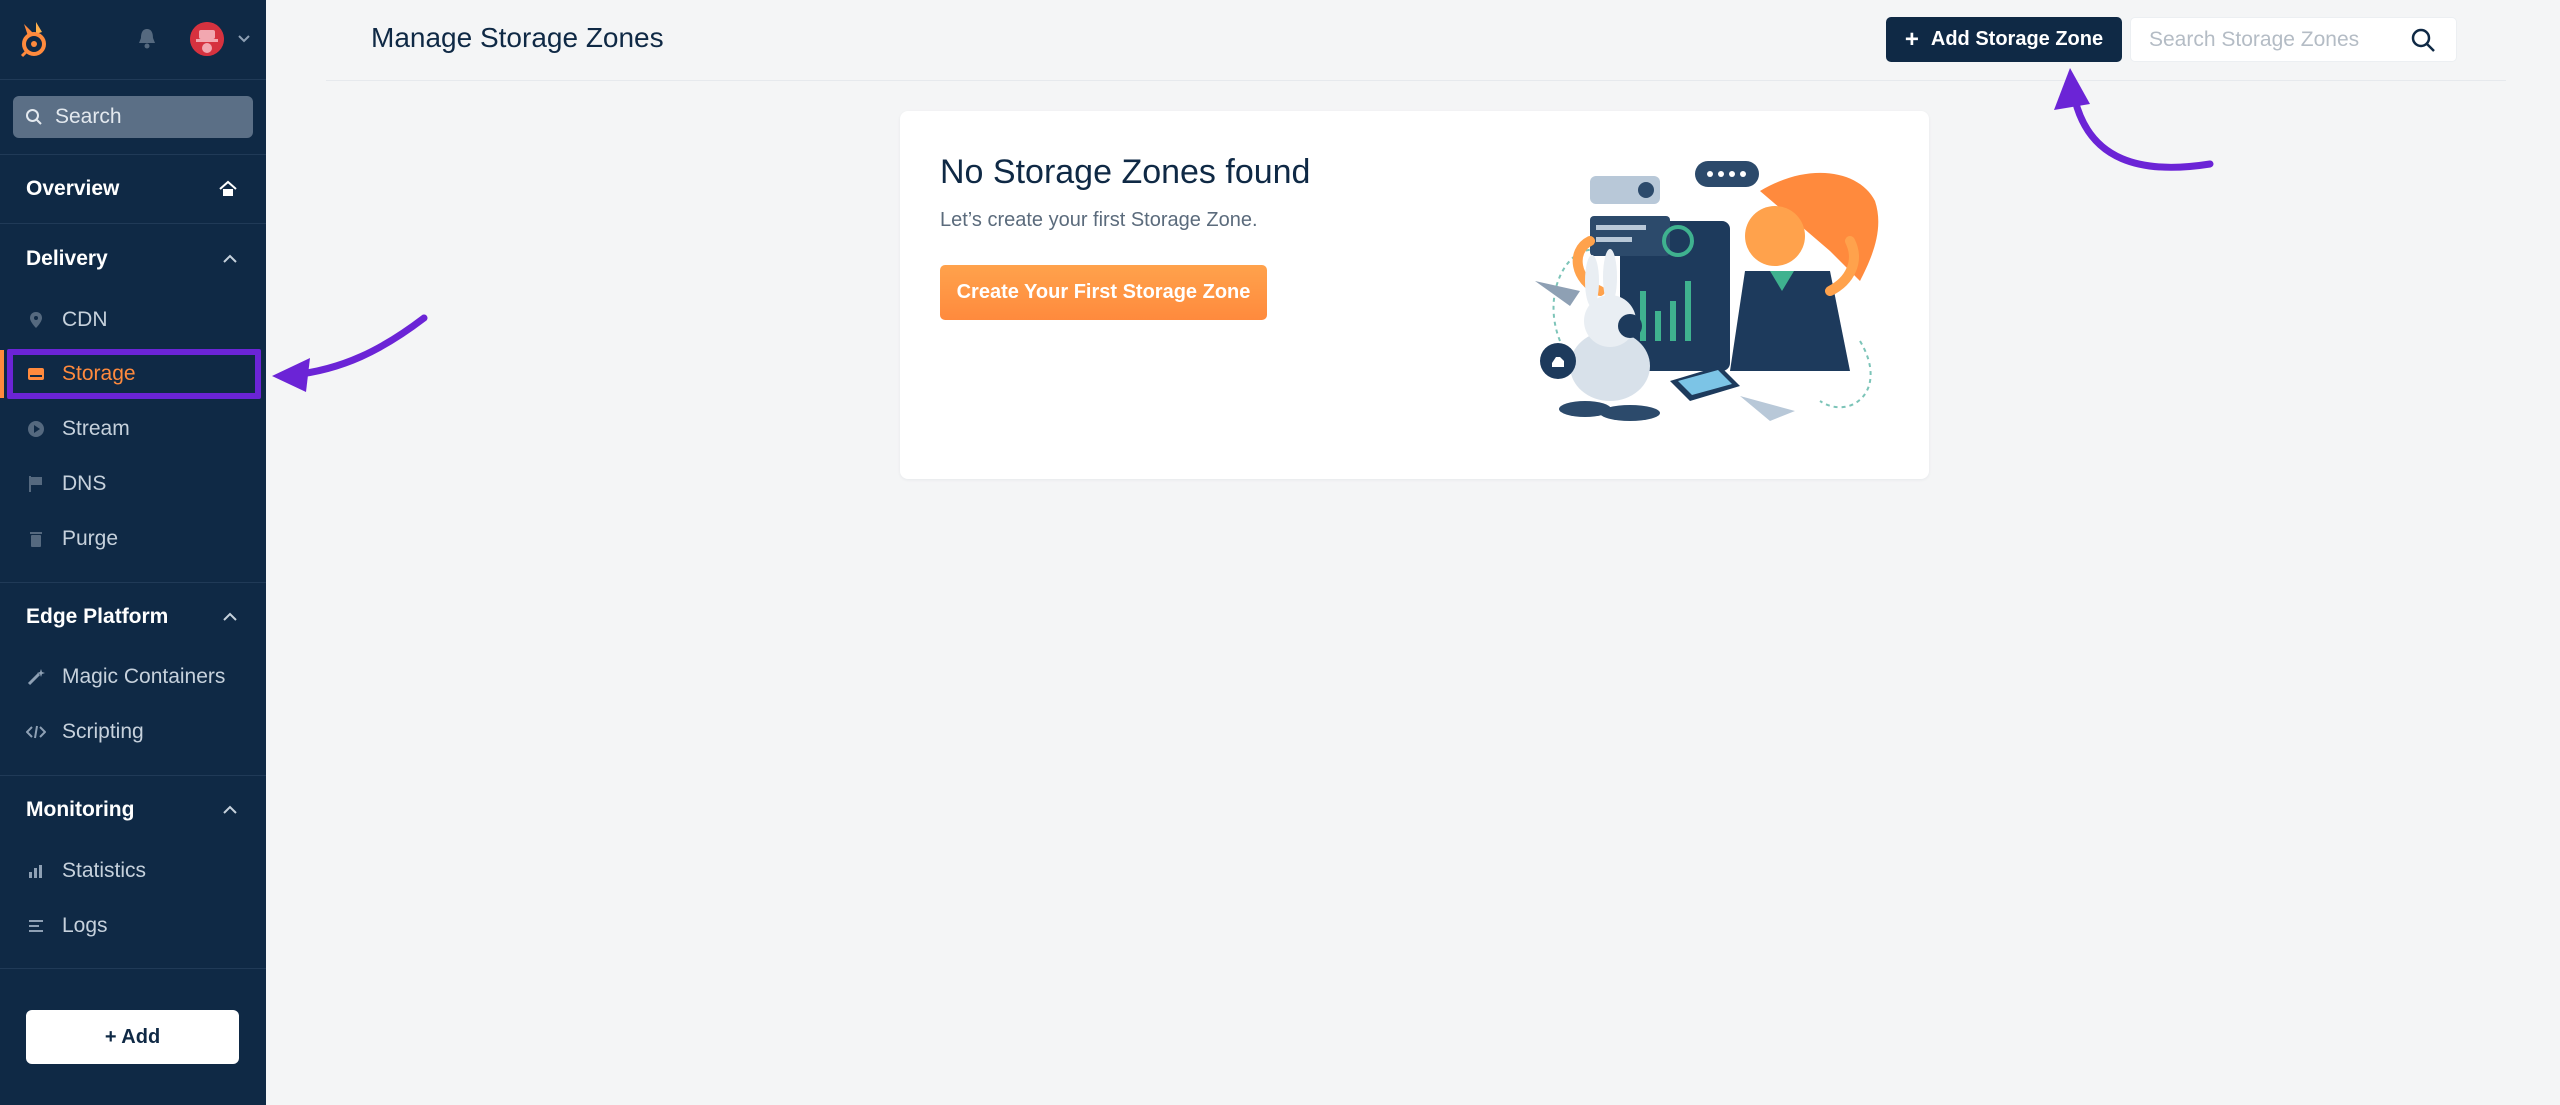 The image size is (2560, 1105). I want to click on storage-zone-search-placeholder: Search Storage Zones, so click(2254, 39).